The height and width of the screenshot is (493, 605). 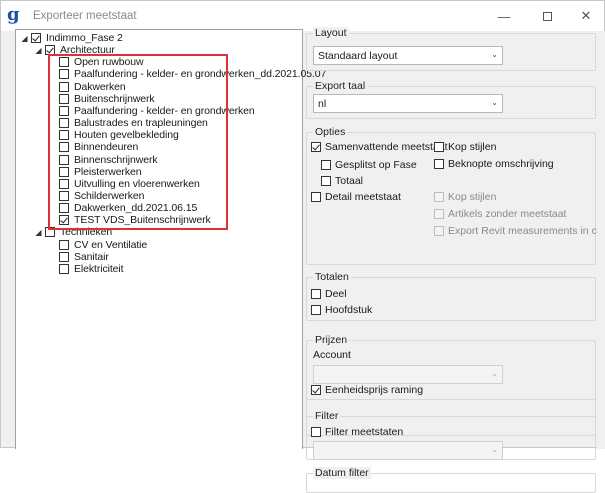 What do you see at coordinates (494, 164) in the screenshot?
I see `beknopte-checkbox: Beknopte omschrijving` at bounding box center [494, 164].